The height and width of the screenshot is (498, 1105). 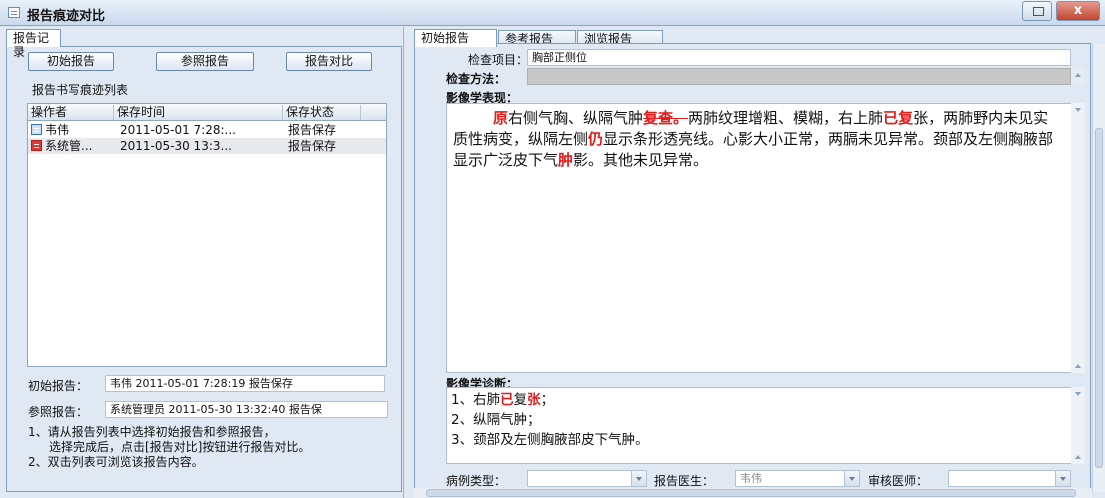 What do you see at coordinates (36, 145) in the screenshot?
I see `doc-red-icon` at bounding box center [36, 145].